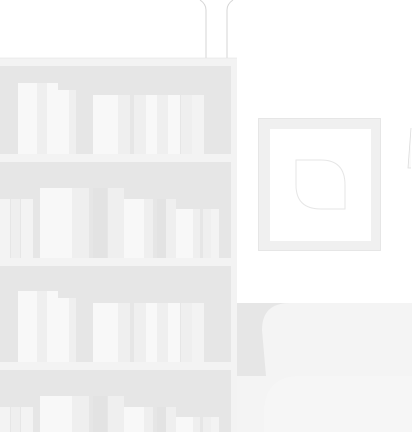 This screenshot has width=412, height=432. What do you see at coordinates (324, 367) in the screenshot?
I see `sofa` at bounding box center [324, 367].